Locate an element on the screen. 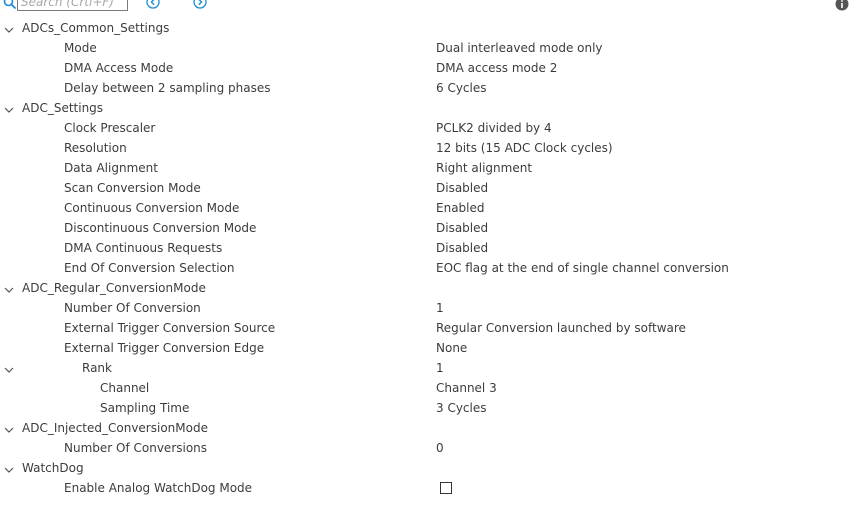  param-label: Channel is located at coordinates (125, 388).